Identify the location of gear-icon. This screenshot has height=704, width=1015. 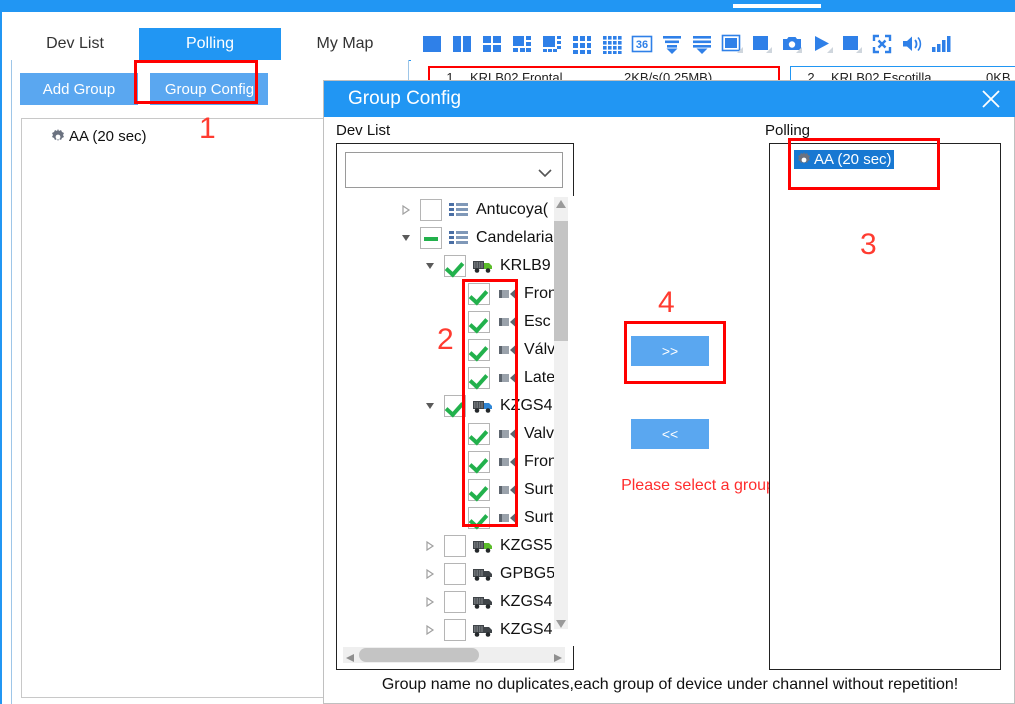
(804, 159).